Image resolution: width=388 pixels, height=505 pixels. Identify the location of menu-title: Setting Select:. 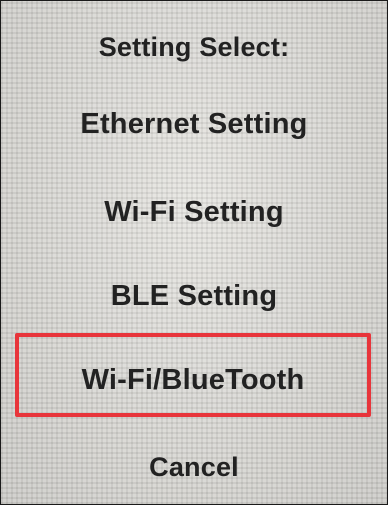
(194, 47).